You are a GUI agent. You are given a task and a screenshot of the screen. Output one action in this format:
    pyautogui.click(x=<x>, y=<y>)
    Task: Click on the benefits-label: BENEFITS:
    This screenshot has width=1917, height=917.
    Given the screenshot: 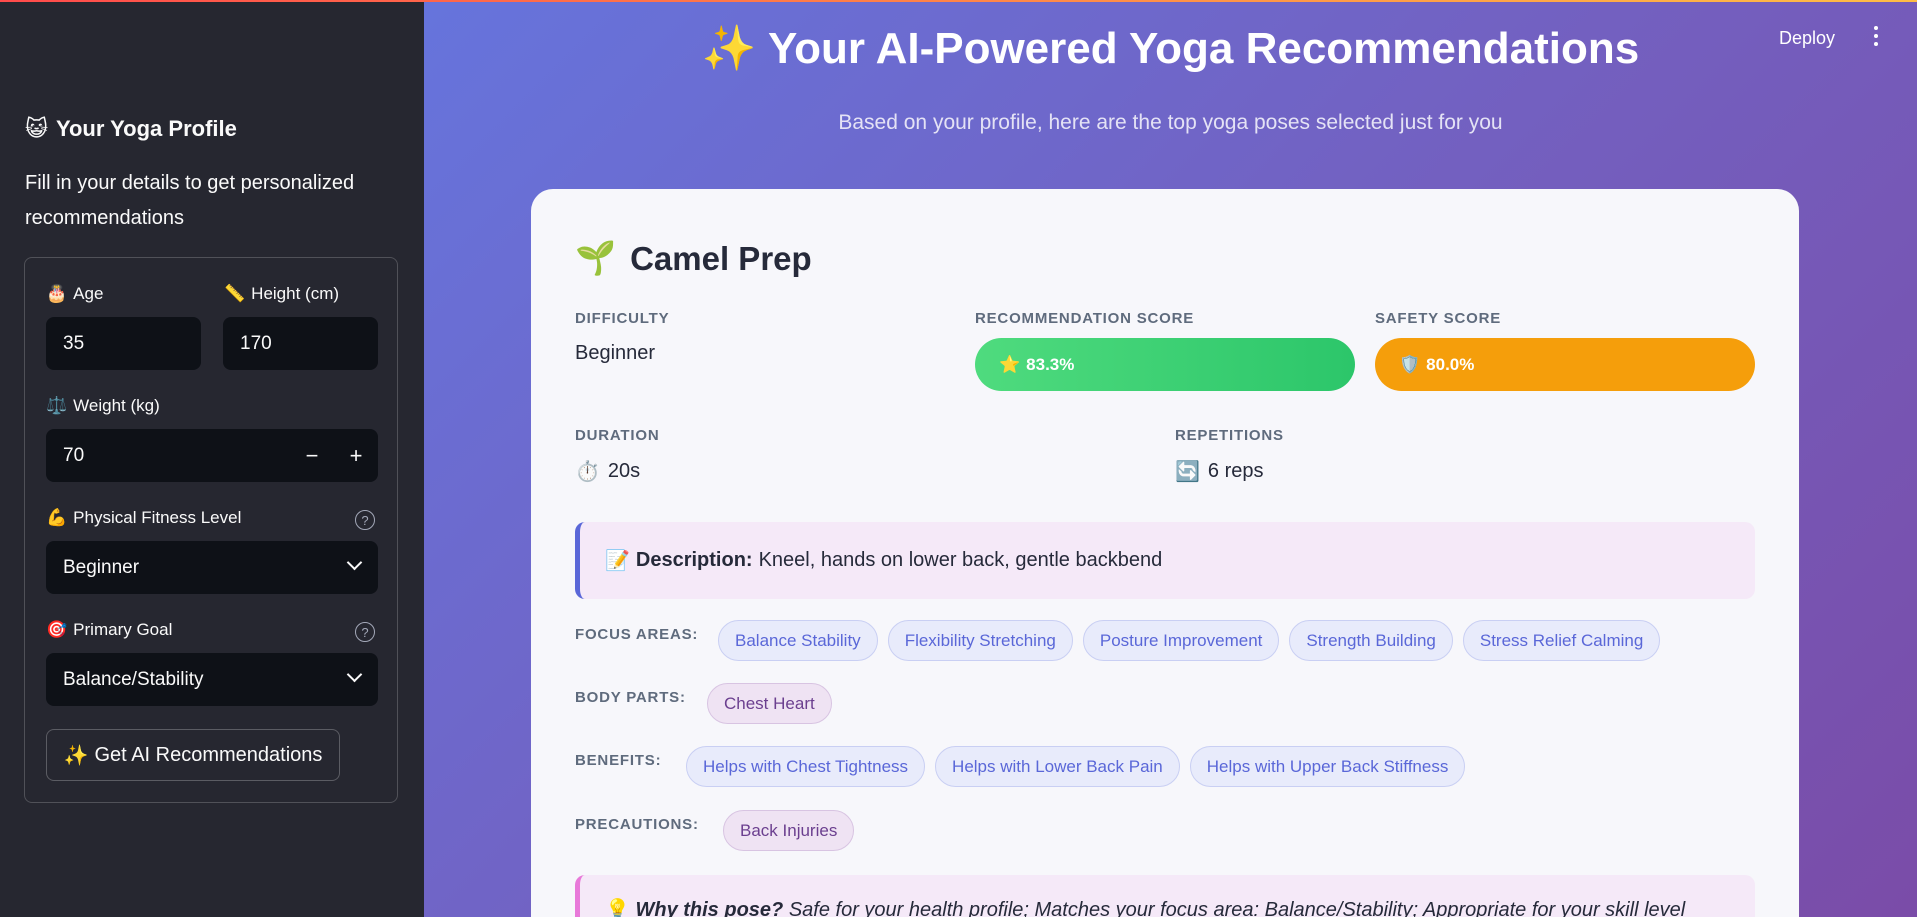 What is the action you would take?
    pyautogui.click(x=618, y=760)
    